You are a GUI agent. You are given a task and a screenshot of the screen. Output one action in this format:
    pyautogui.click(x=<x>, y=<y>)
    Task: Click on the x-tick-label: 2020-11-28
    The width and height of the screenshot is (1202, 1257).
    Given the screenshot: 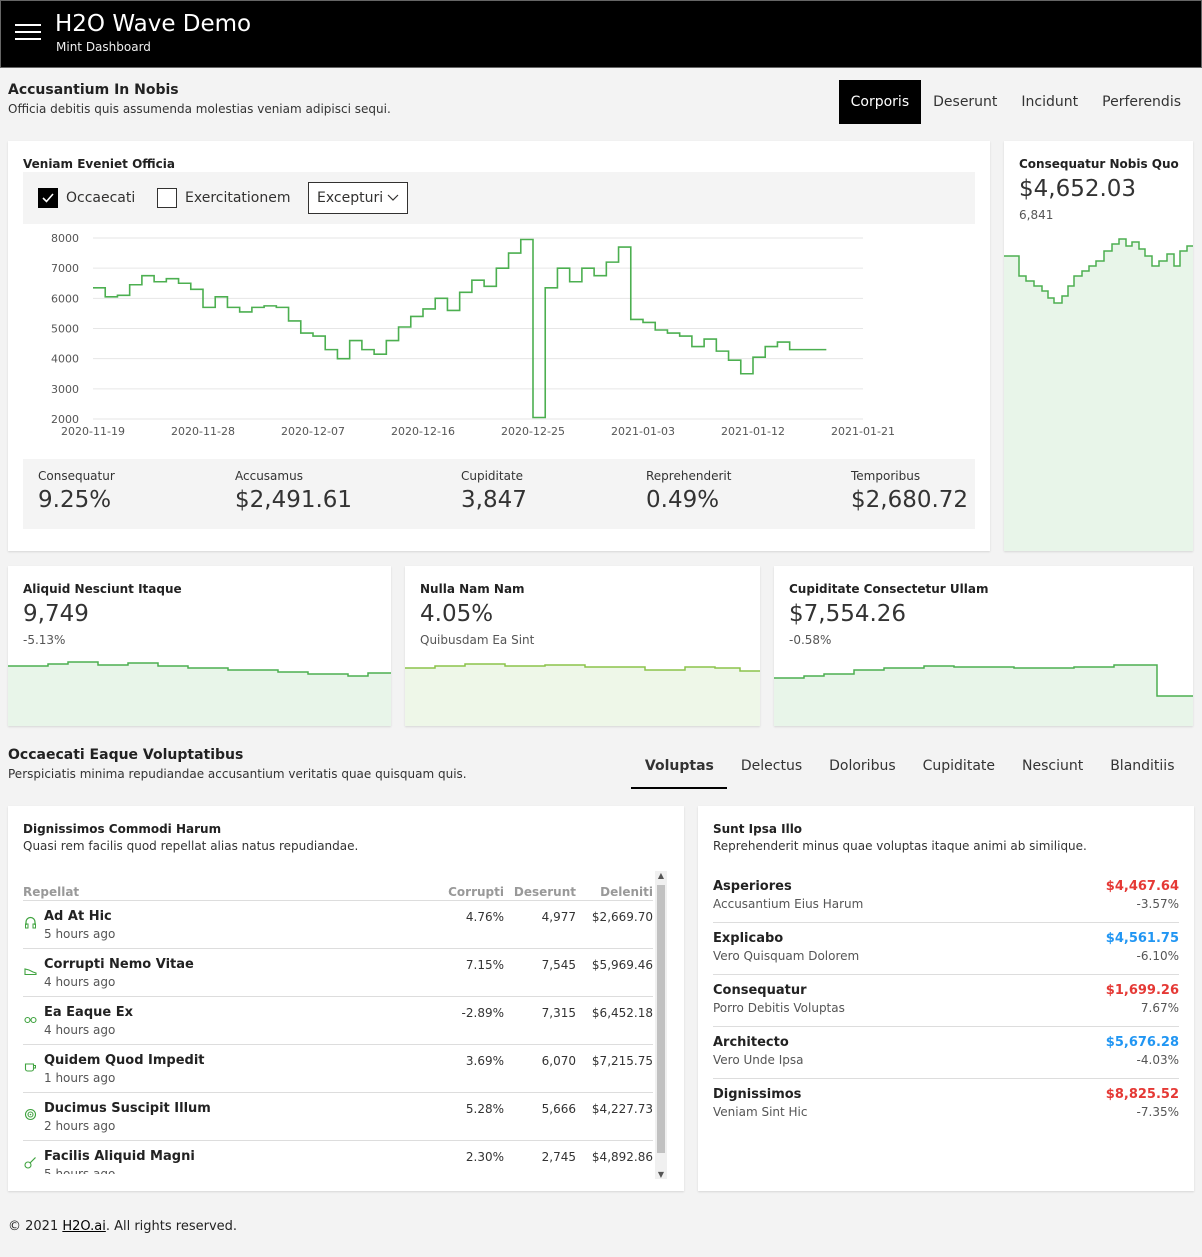 What is the action you would take?
    pyautogui.click(x=203, y=431)
    